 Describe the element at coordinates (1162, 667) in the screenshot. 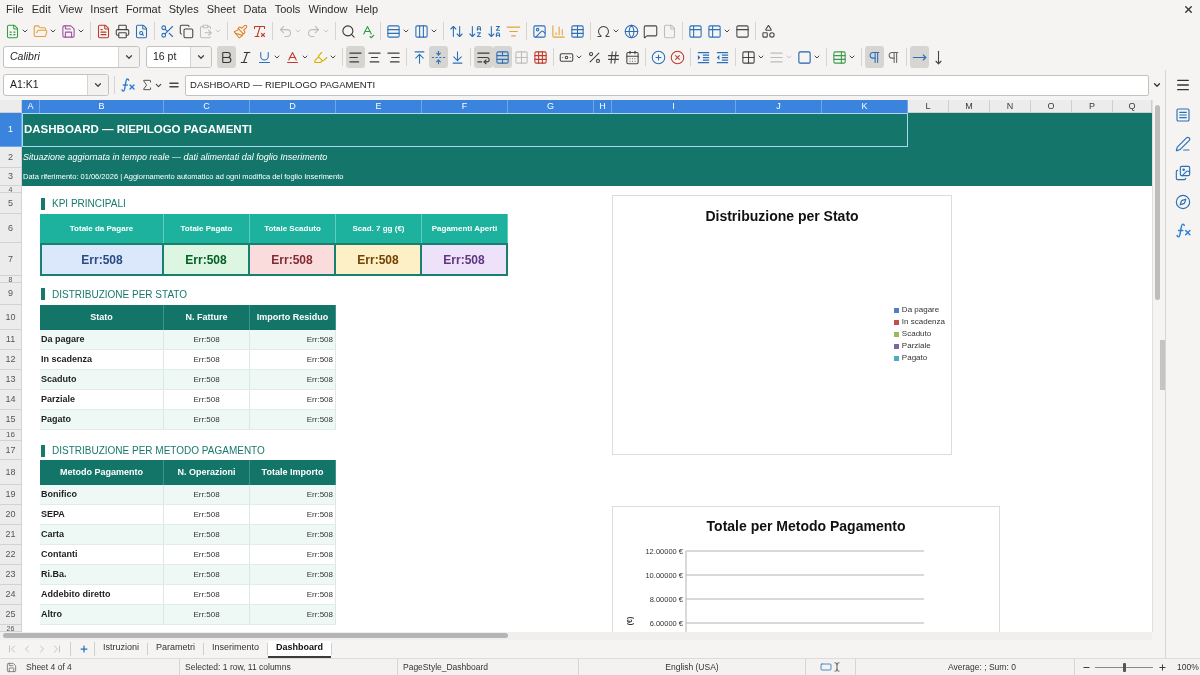

I see `zoom-in-button` at that location.